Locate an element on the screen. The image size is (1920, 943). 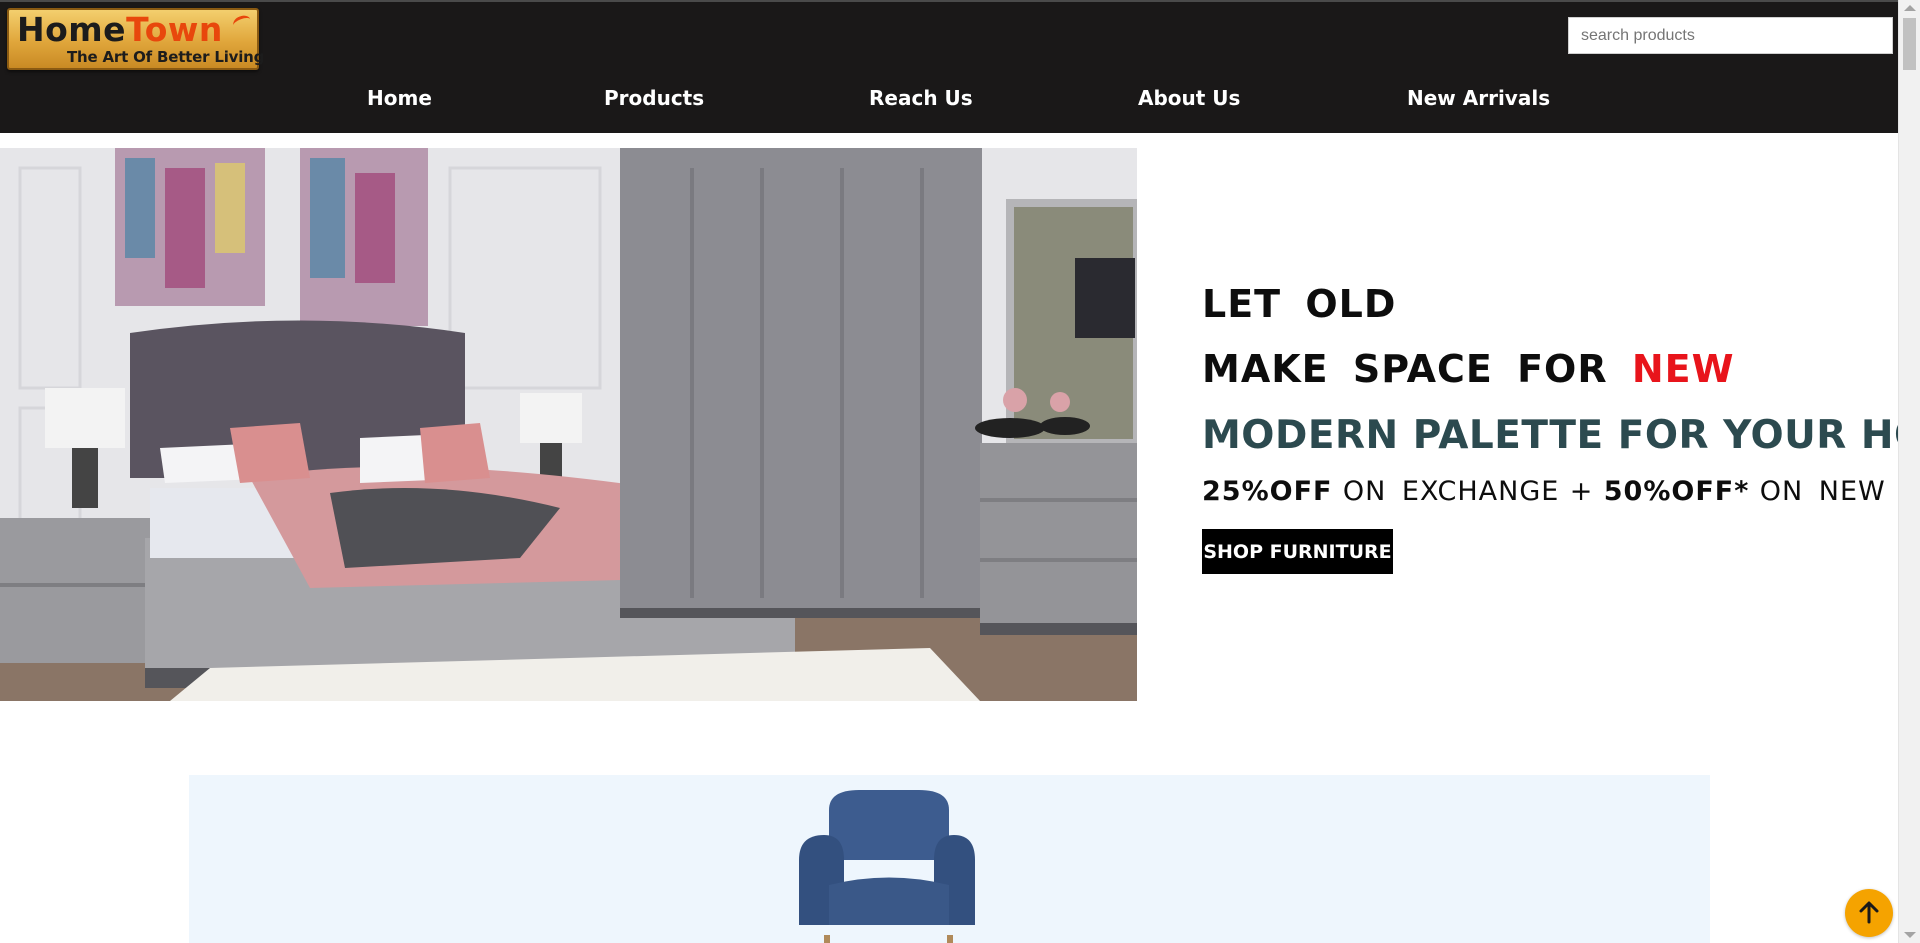
nav-about-us: About Us is located at coordinates (1189, 98).